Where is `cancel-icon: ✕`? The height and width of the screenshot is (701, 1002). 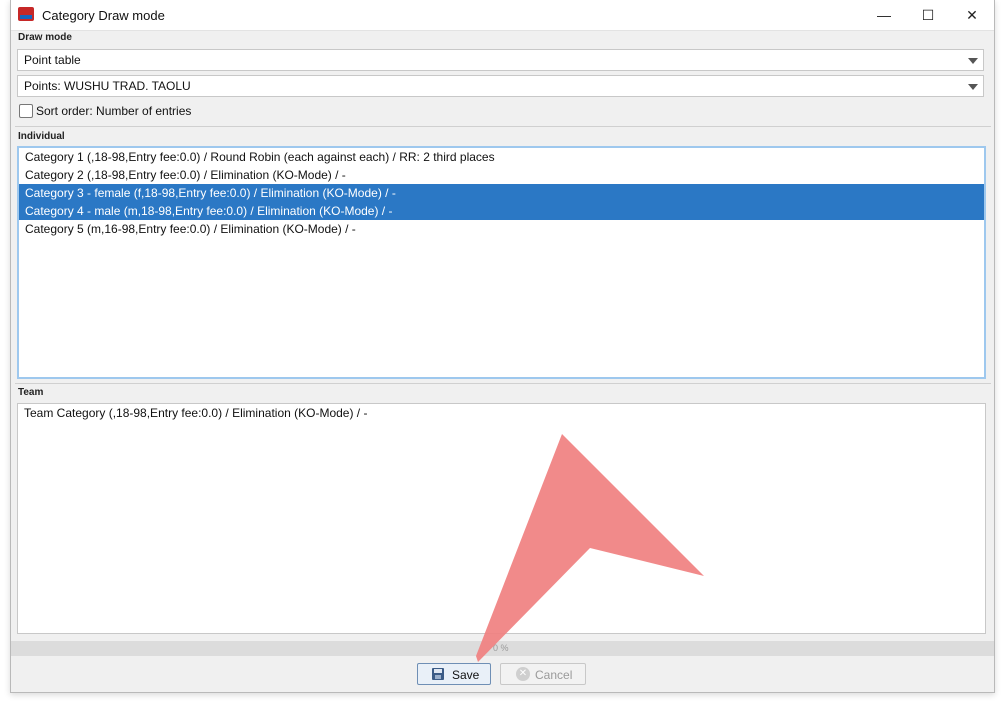
cancel-icon: ✕ is located at coordinates (523, 674).